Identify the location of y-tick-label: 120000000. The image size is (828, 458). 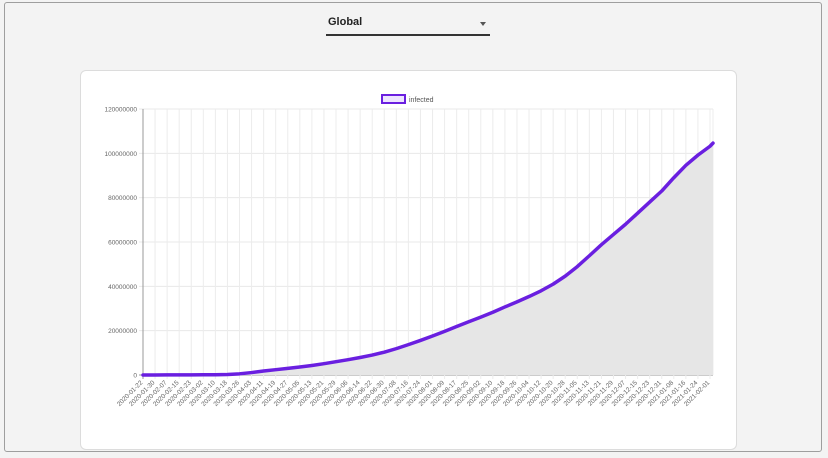
(120, 110).